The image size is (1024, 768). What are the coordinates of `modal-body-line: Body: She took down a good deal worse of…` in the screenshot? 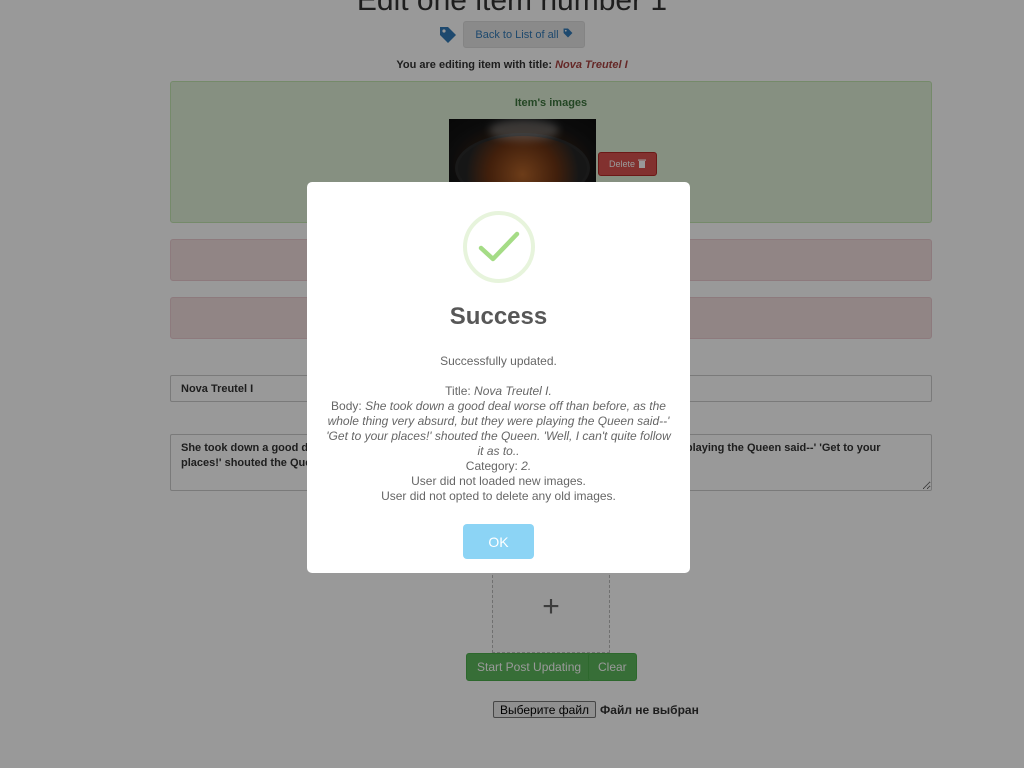 It's located at (498, 429).